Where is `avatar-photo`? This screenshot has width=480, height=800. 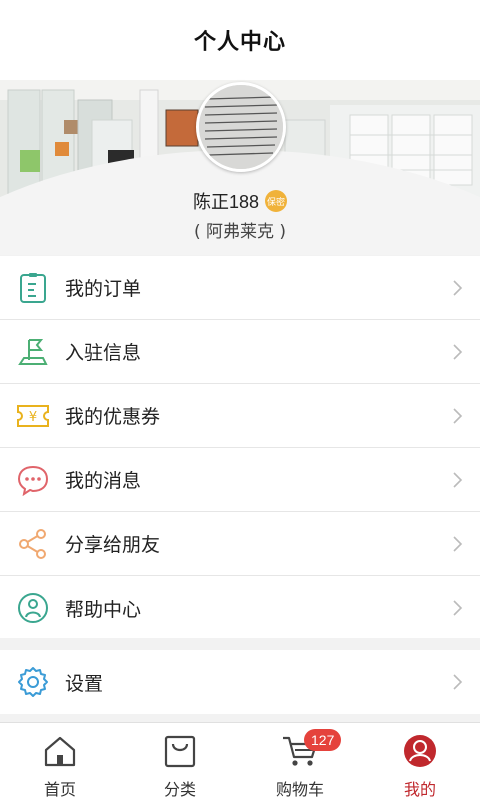
avatar-photo is located at coordinates (241, 127).